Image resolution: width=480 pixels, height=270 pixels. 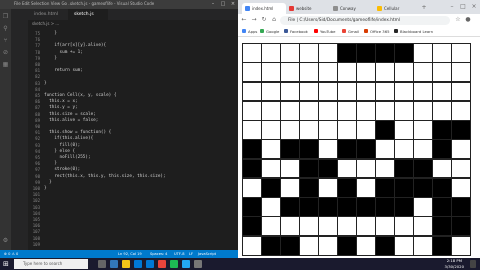 What do you see at coordinates (254, 20) in the screenshot?
I see `forward-icon: →` at bounding box center [254, 20].